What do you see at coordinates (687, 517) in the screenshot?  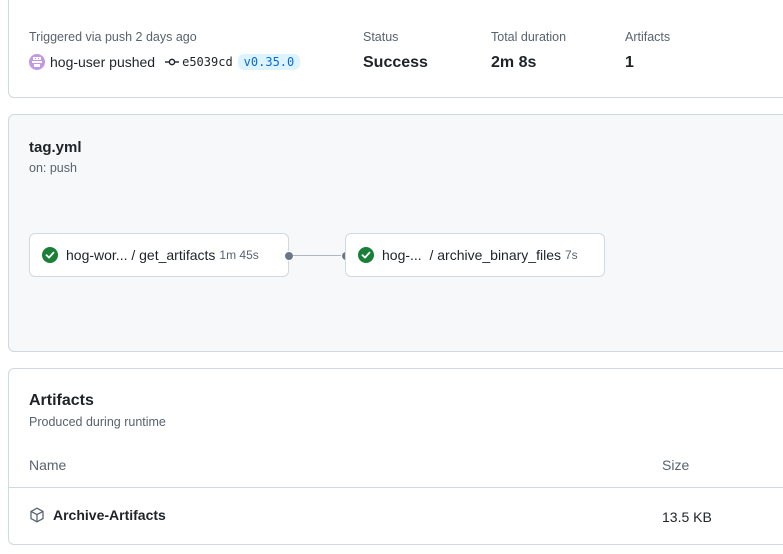 I see `artifact-size: 13.5 KB` at bounding box center [687, 517].